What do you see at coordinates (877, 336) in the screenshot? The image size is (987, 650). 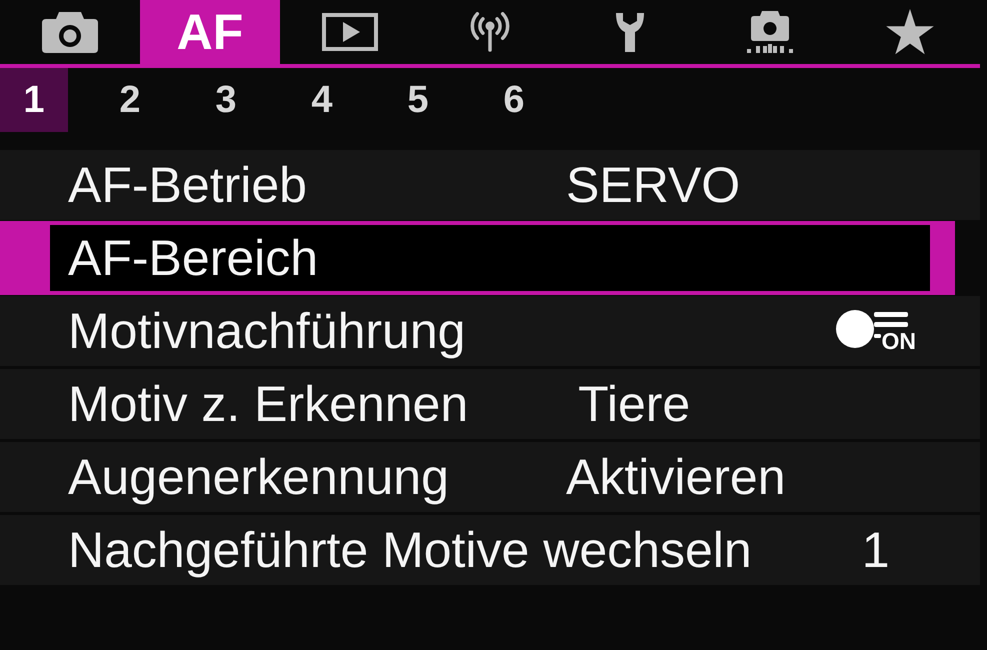 I see `dash-icon` at bounding box center [877, 336].